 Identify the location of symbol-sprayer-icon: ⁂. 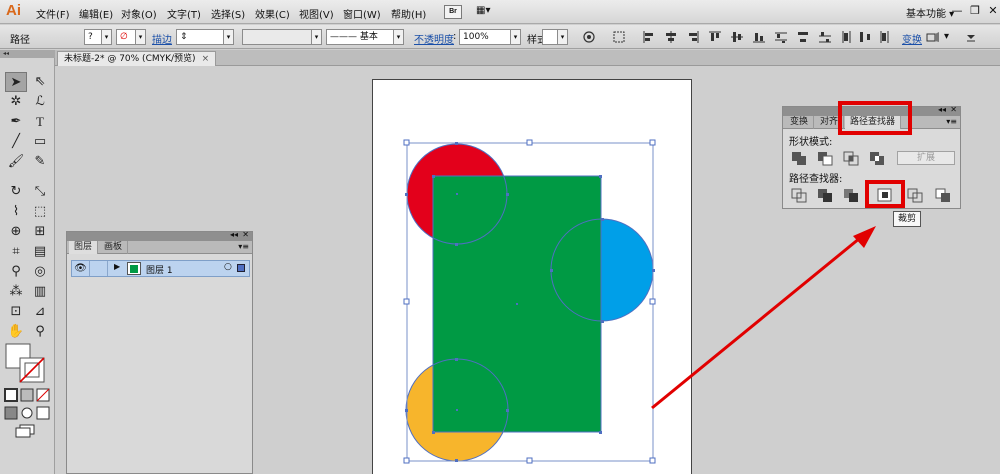
(16, 292).